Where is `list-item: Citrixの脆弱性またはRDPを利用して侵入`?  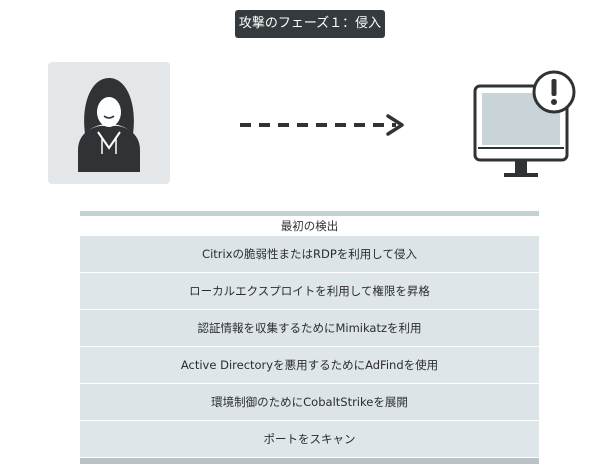 list-item: Citrixの脆弱性またはRDPを利用して侵入 is located at coordinates (309, 254).